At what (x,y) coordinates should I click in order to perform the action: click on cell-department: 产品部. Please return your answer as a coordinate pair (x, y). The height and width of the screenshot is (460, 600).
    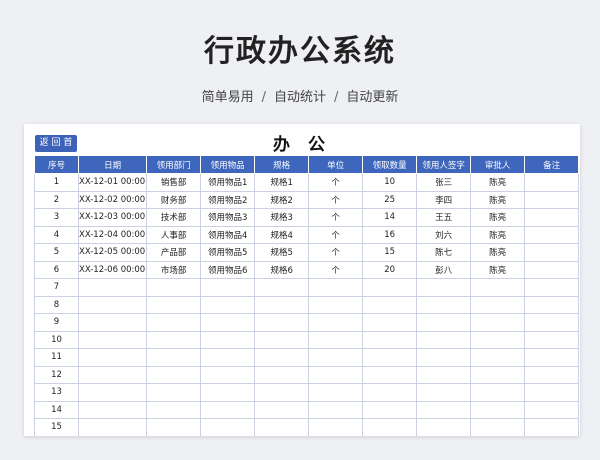
    Looking at the image, I should click on (174, 252).